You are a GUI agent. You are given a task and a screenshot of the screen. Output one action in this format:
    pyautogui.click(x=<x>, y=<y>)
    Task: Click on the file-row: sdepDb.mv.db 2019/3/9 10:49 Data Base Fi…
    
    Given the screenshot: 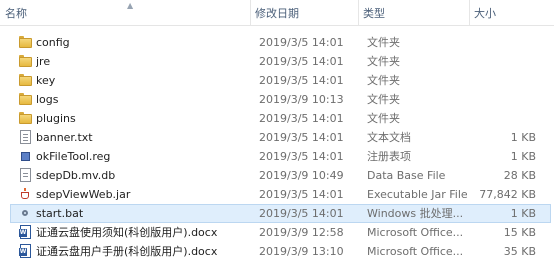 What is the action you would take?
    pyautogui.click(x=277, y=175)
    